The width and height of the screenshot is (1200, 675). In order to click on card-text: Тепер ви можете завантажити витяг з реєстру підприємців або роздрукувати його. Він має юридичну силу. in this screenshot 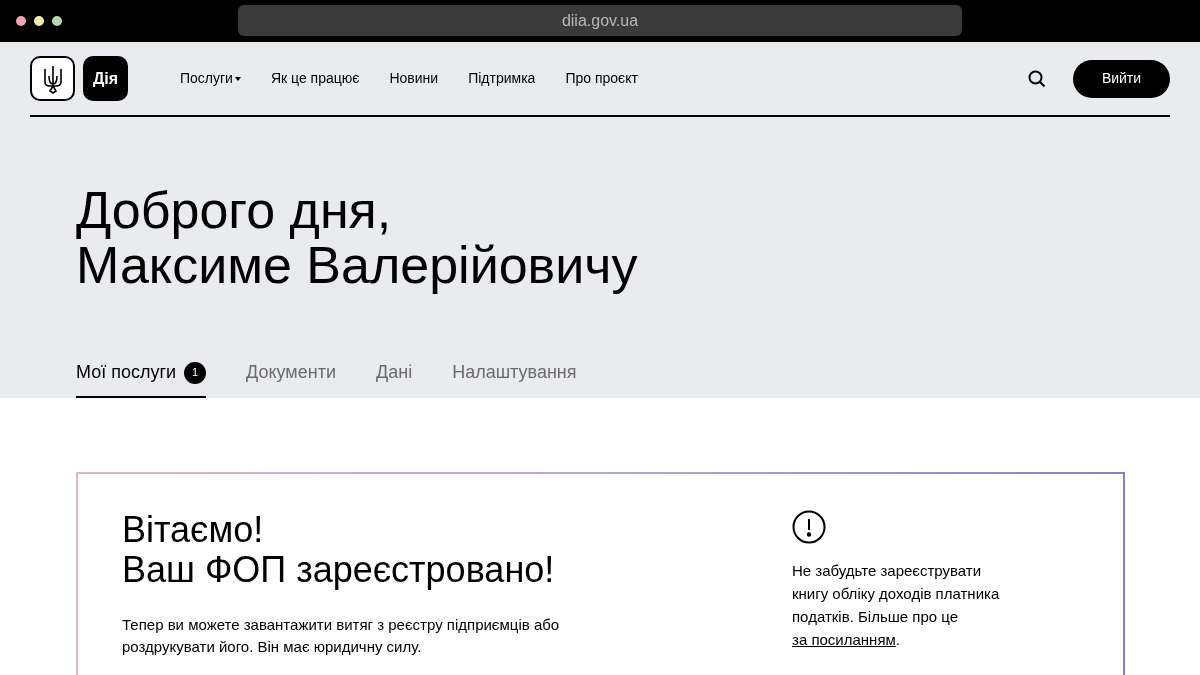, I will do `click(341, 636)`.